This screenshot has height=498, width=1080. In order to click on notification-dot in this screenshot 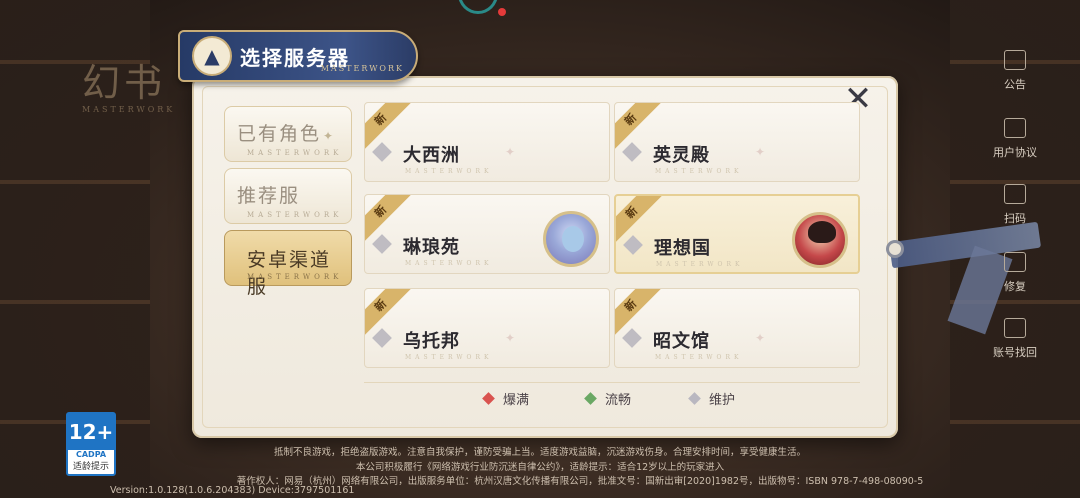, I will do `click(502, 12)`.